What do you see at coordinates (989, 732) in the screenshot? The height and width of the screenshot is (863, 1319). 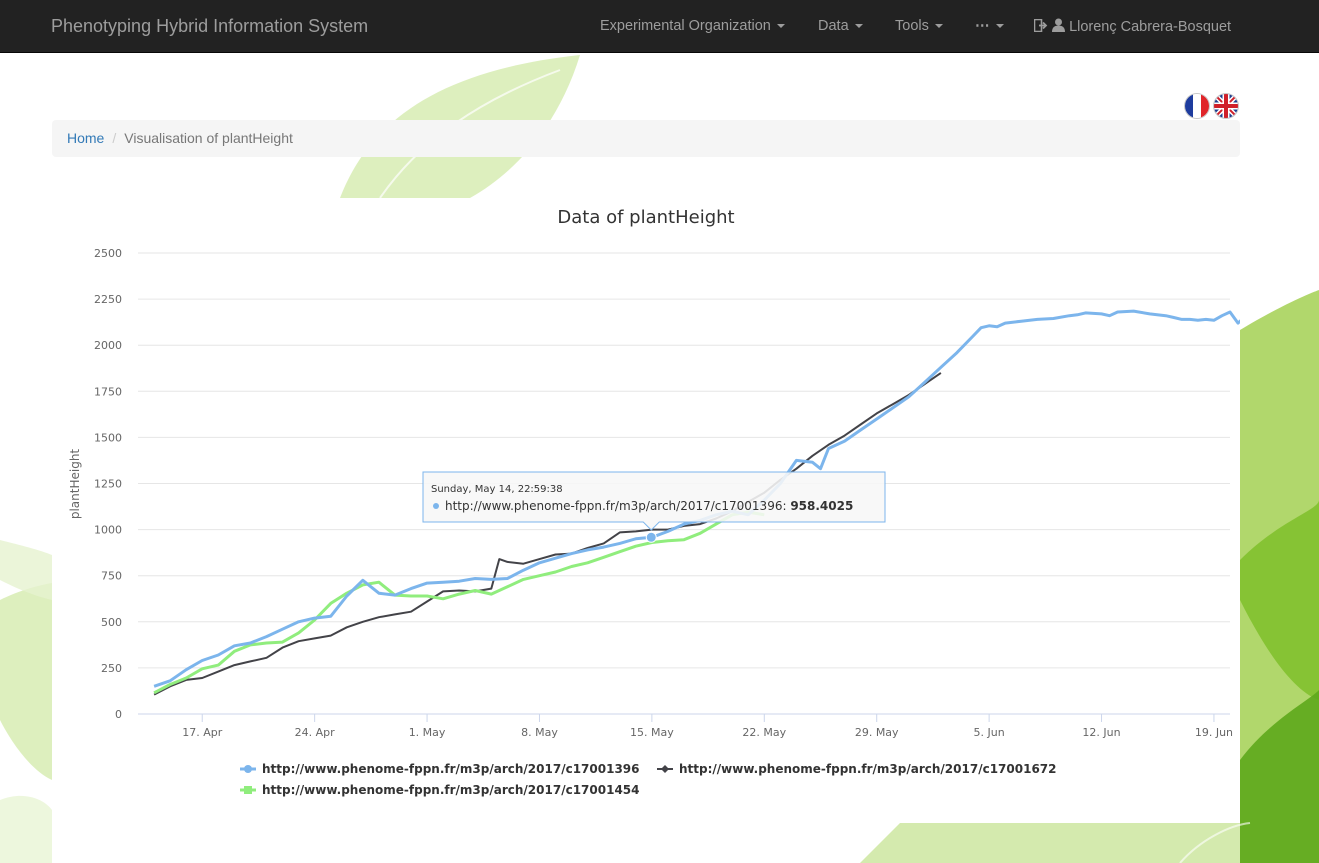 I see `x-tick-label: 5. Jun` at bounding box center [989, 732].